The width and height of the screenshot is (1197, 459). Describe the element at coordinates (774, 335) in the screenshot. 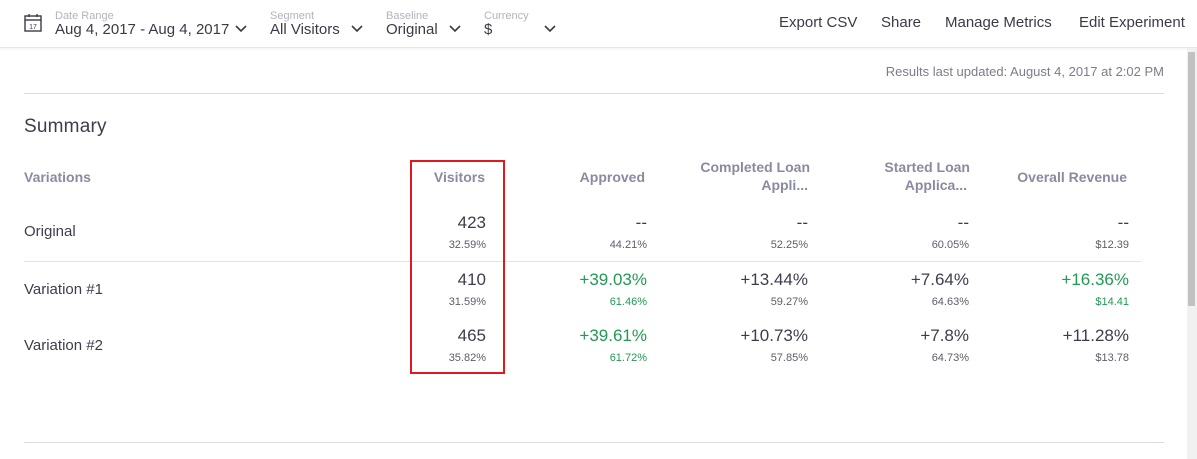

I see `completed-value: +10.73%` at that location.